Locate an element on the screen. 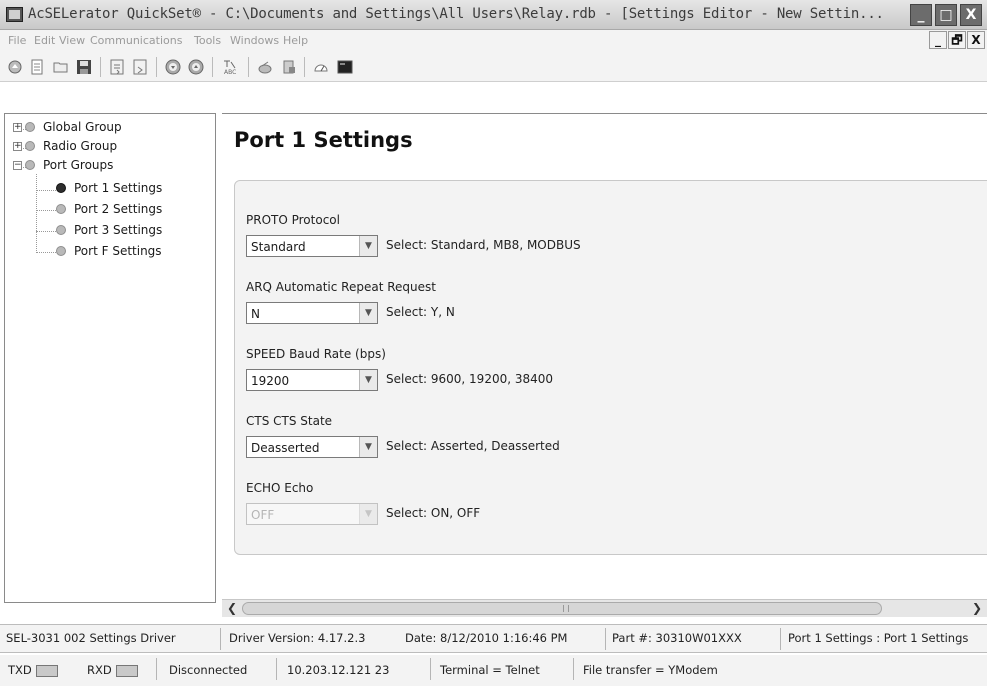  setting-label-proto: PROTO Protocol is located at coordinates (293, 220).